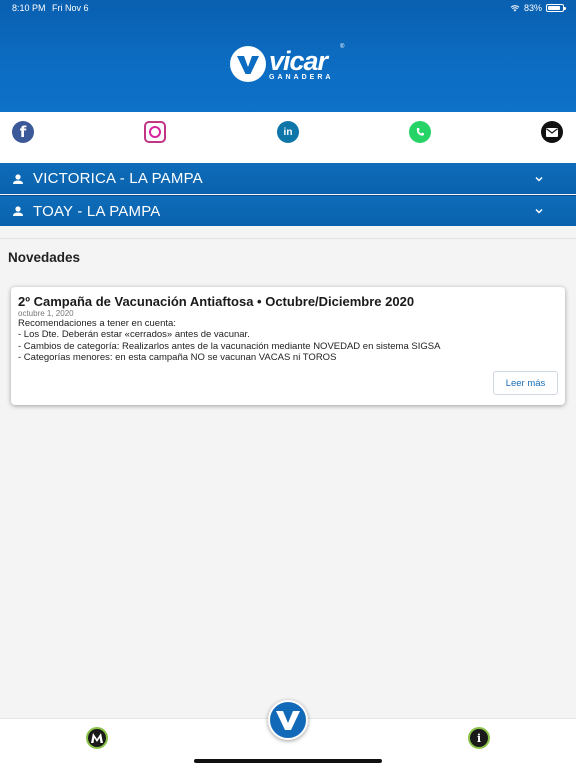  Describe the element at coordinates (155, 132) in the screenshot. I see `instagram-icon` at that location.